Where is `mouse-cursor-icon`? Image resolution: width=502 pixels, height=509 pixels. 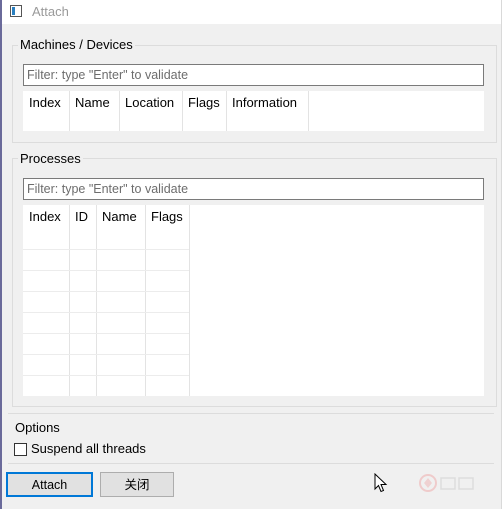 mouse-cursor-icon is located at coordinates (381, 483).